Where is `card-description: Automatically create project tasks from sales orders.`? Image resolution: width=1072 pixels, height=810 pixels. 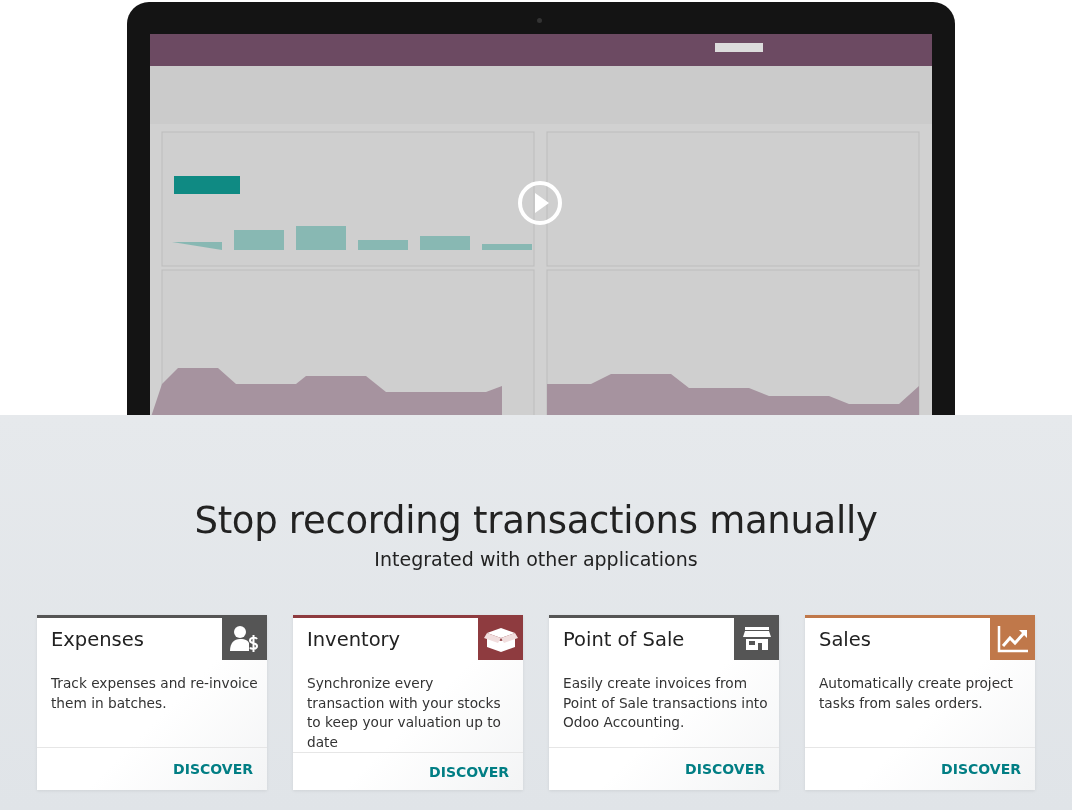 card-description: Automatically create project tasks from sales orders. is located at coordinates (916, 693).